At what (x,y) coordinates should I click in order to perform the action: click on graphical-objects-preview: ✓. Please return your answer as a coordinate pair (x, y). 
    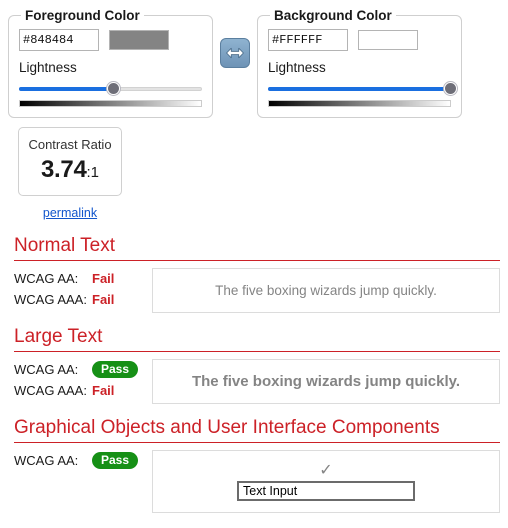
    Looking at the image, I should click on (326, 481).